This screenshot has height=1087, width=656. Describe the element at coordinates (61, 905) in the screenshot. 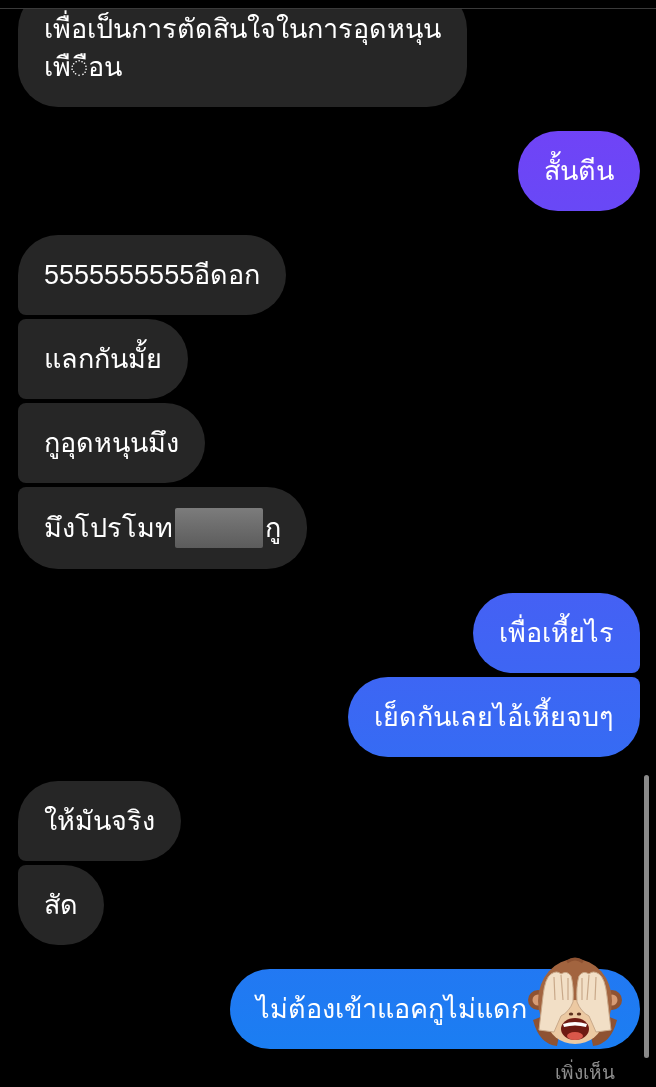

I see `message-text: สัด` at that location.